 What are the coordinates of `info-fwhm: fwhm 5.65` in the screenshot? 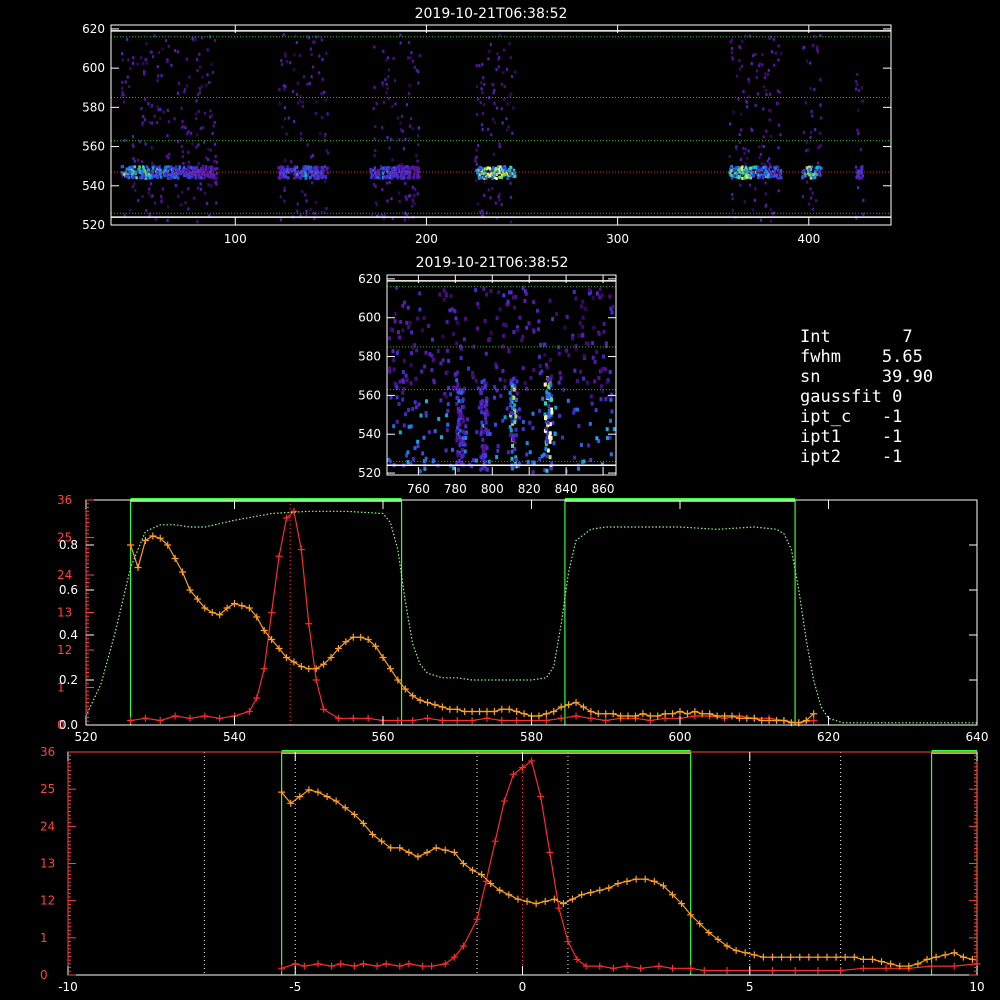 It's located at (861, 357).